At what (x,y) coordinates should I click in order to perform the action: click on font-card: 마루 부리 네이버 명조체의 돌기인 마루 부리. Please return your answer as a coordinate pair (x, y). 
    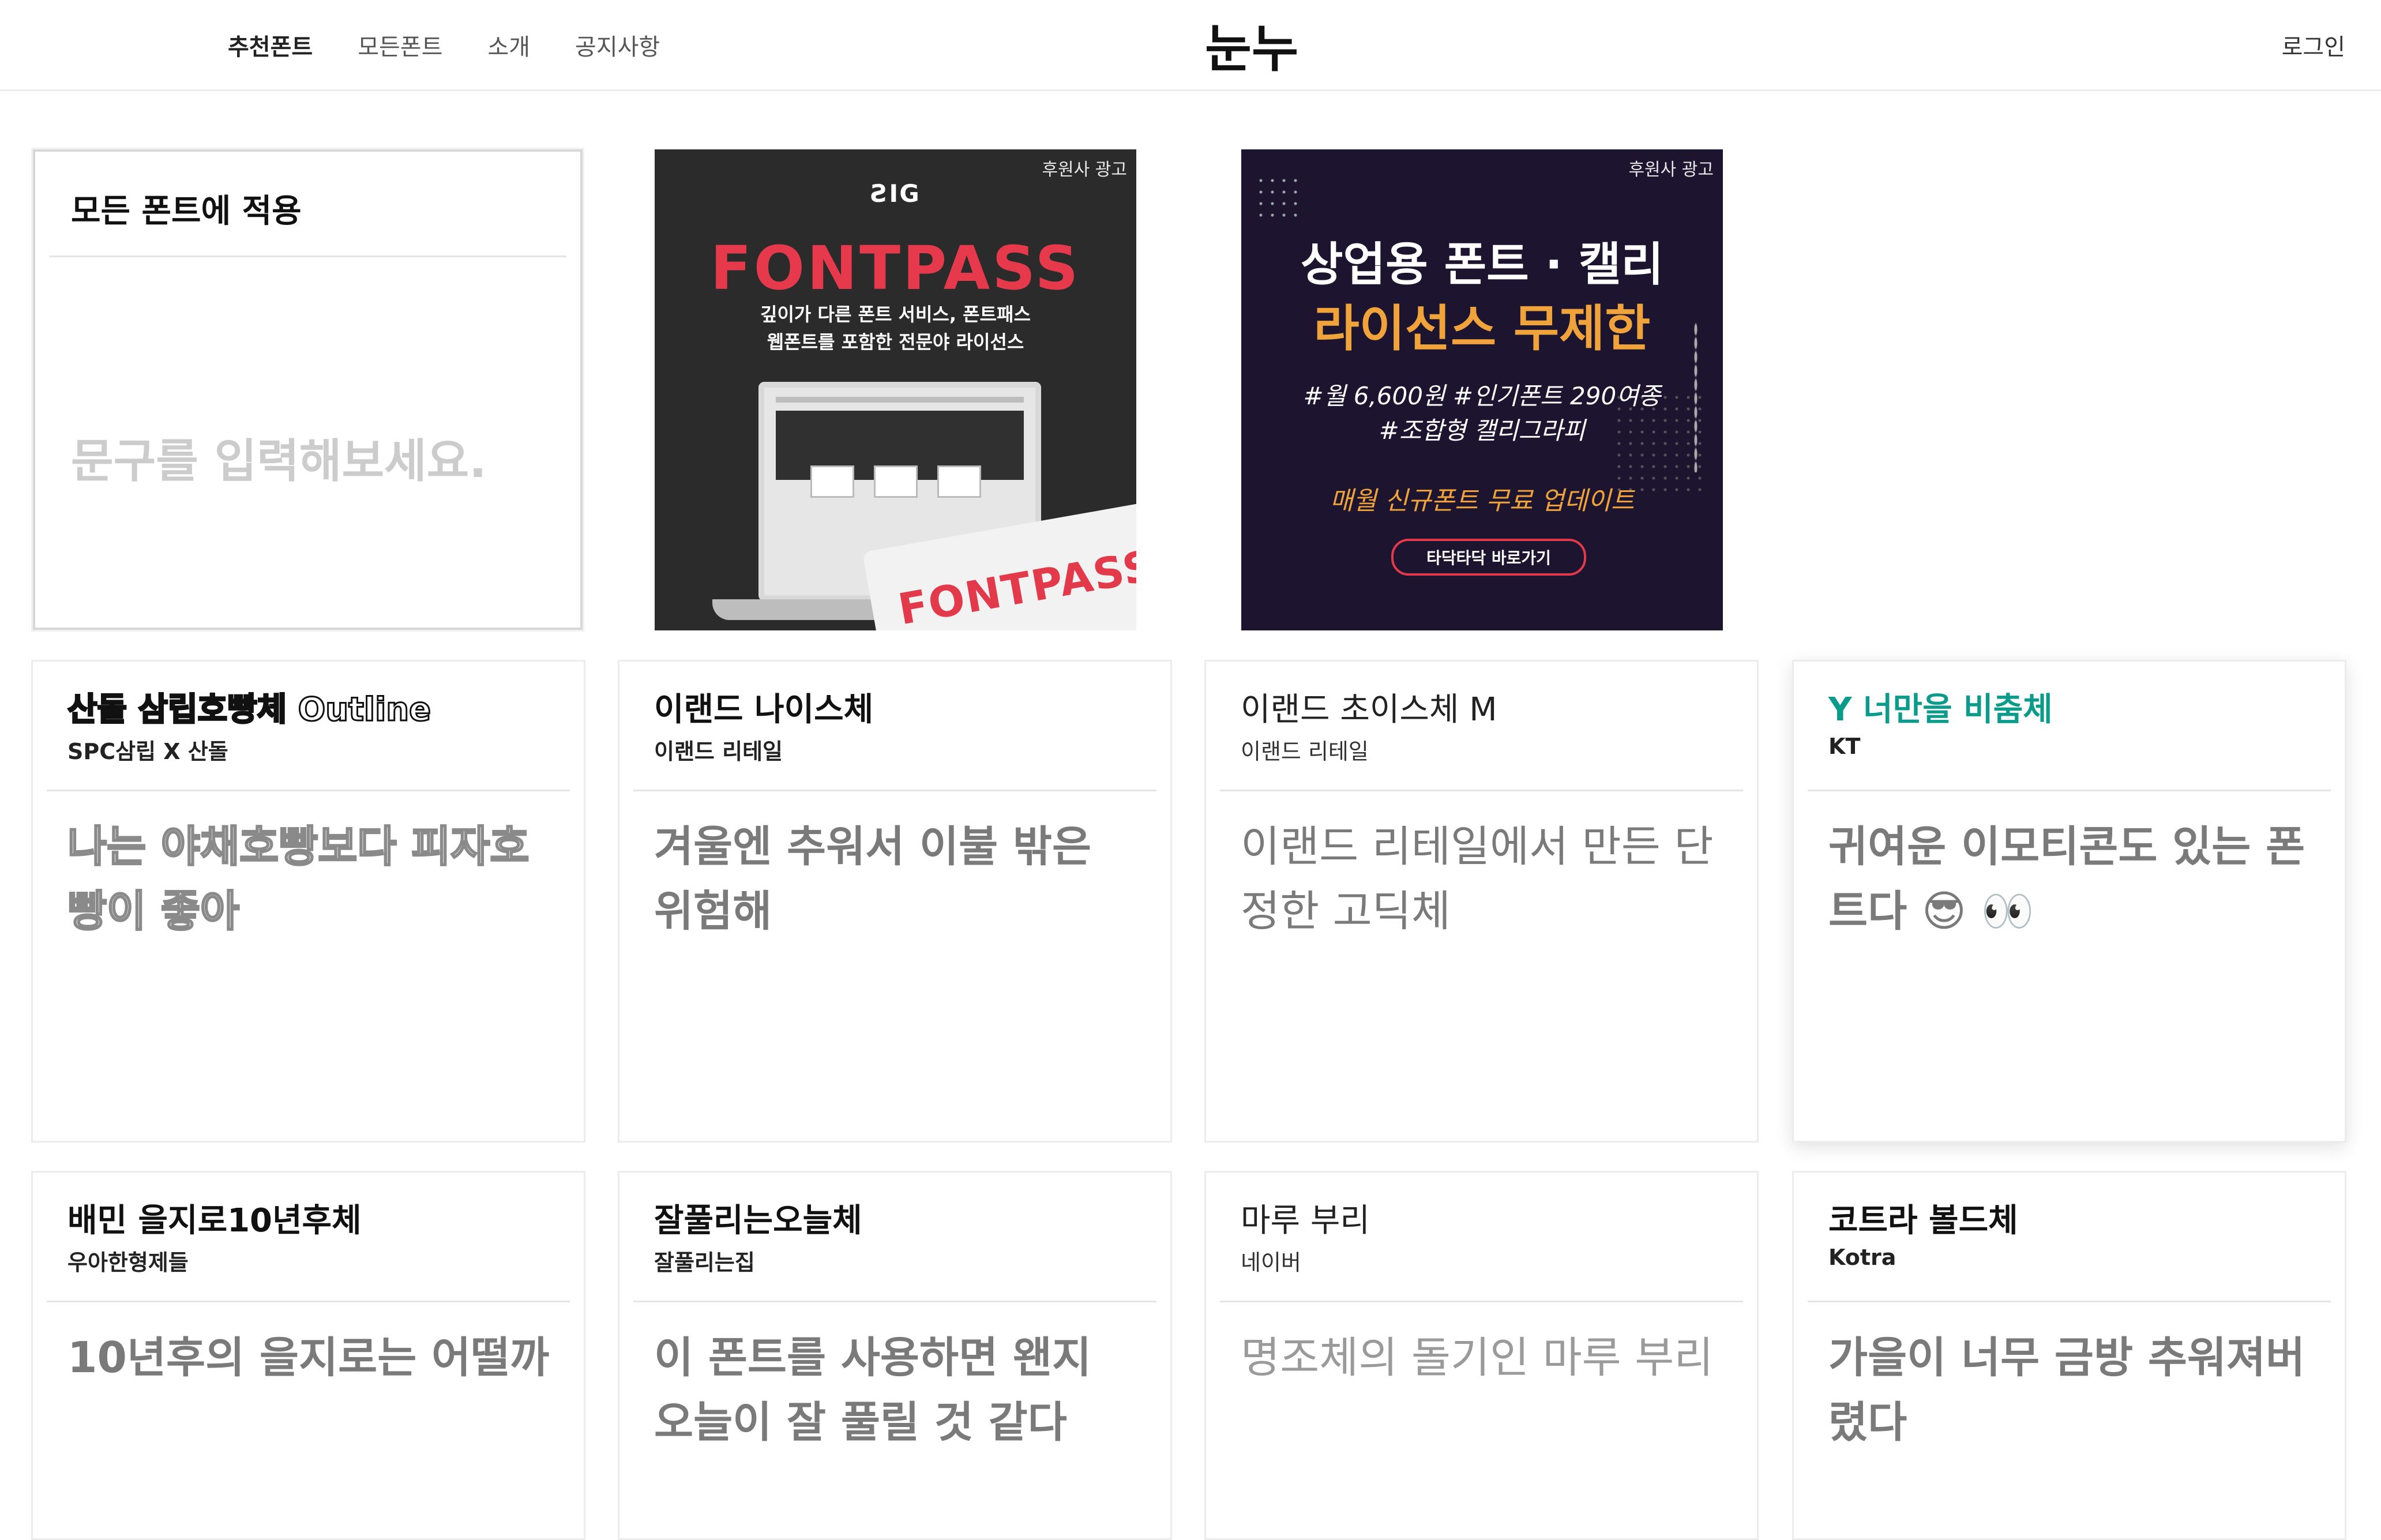
    Looking at the image, I should click on (1481, 1355).